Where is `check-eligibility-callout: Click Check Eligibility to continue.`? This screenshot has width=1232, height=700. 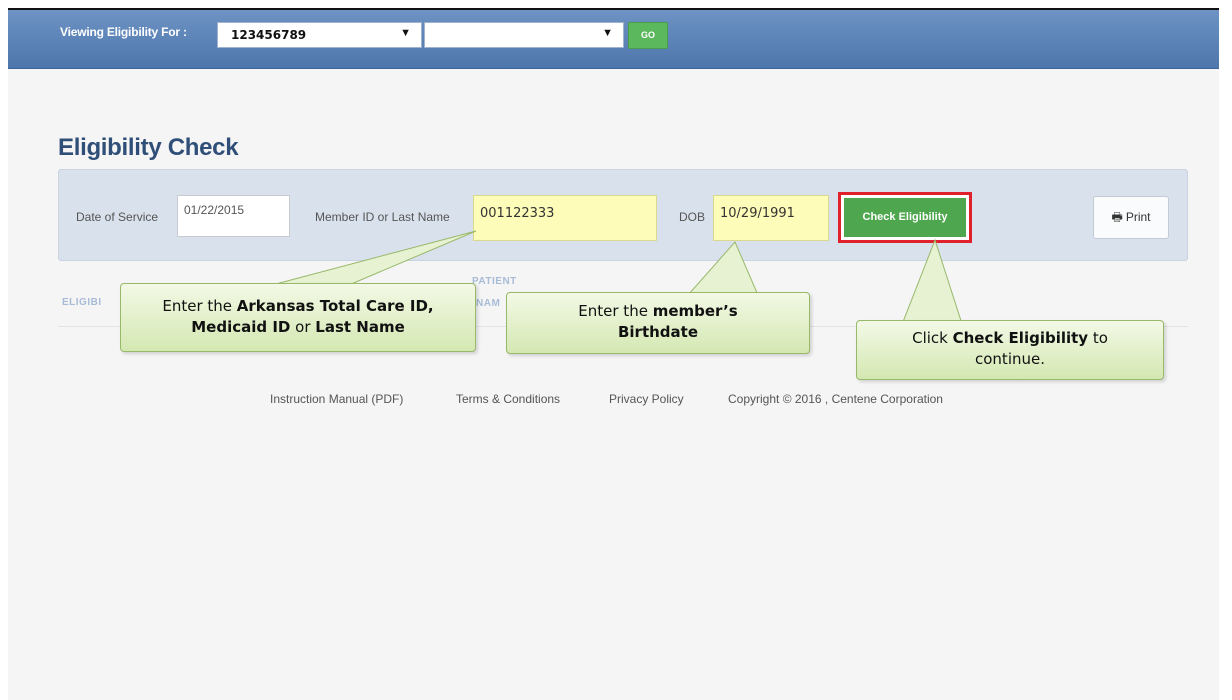
check-eligibility-callout: Click Check Eligibility to continue. is located at coordinates (1010, 350).